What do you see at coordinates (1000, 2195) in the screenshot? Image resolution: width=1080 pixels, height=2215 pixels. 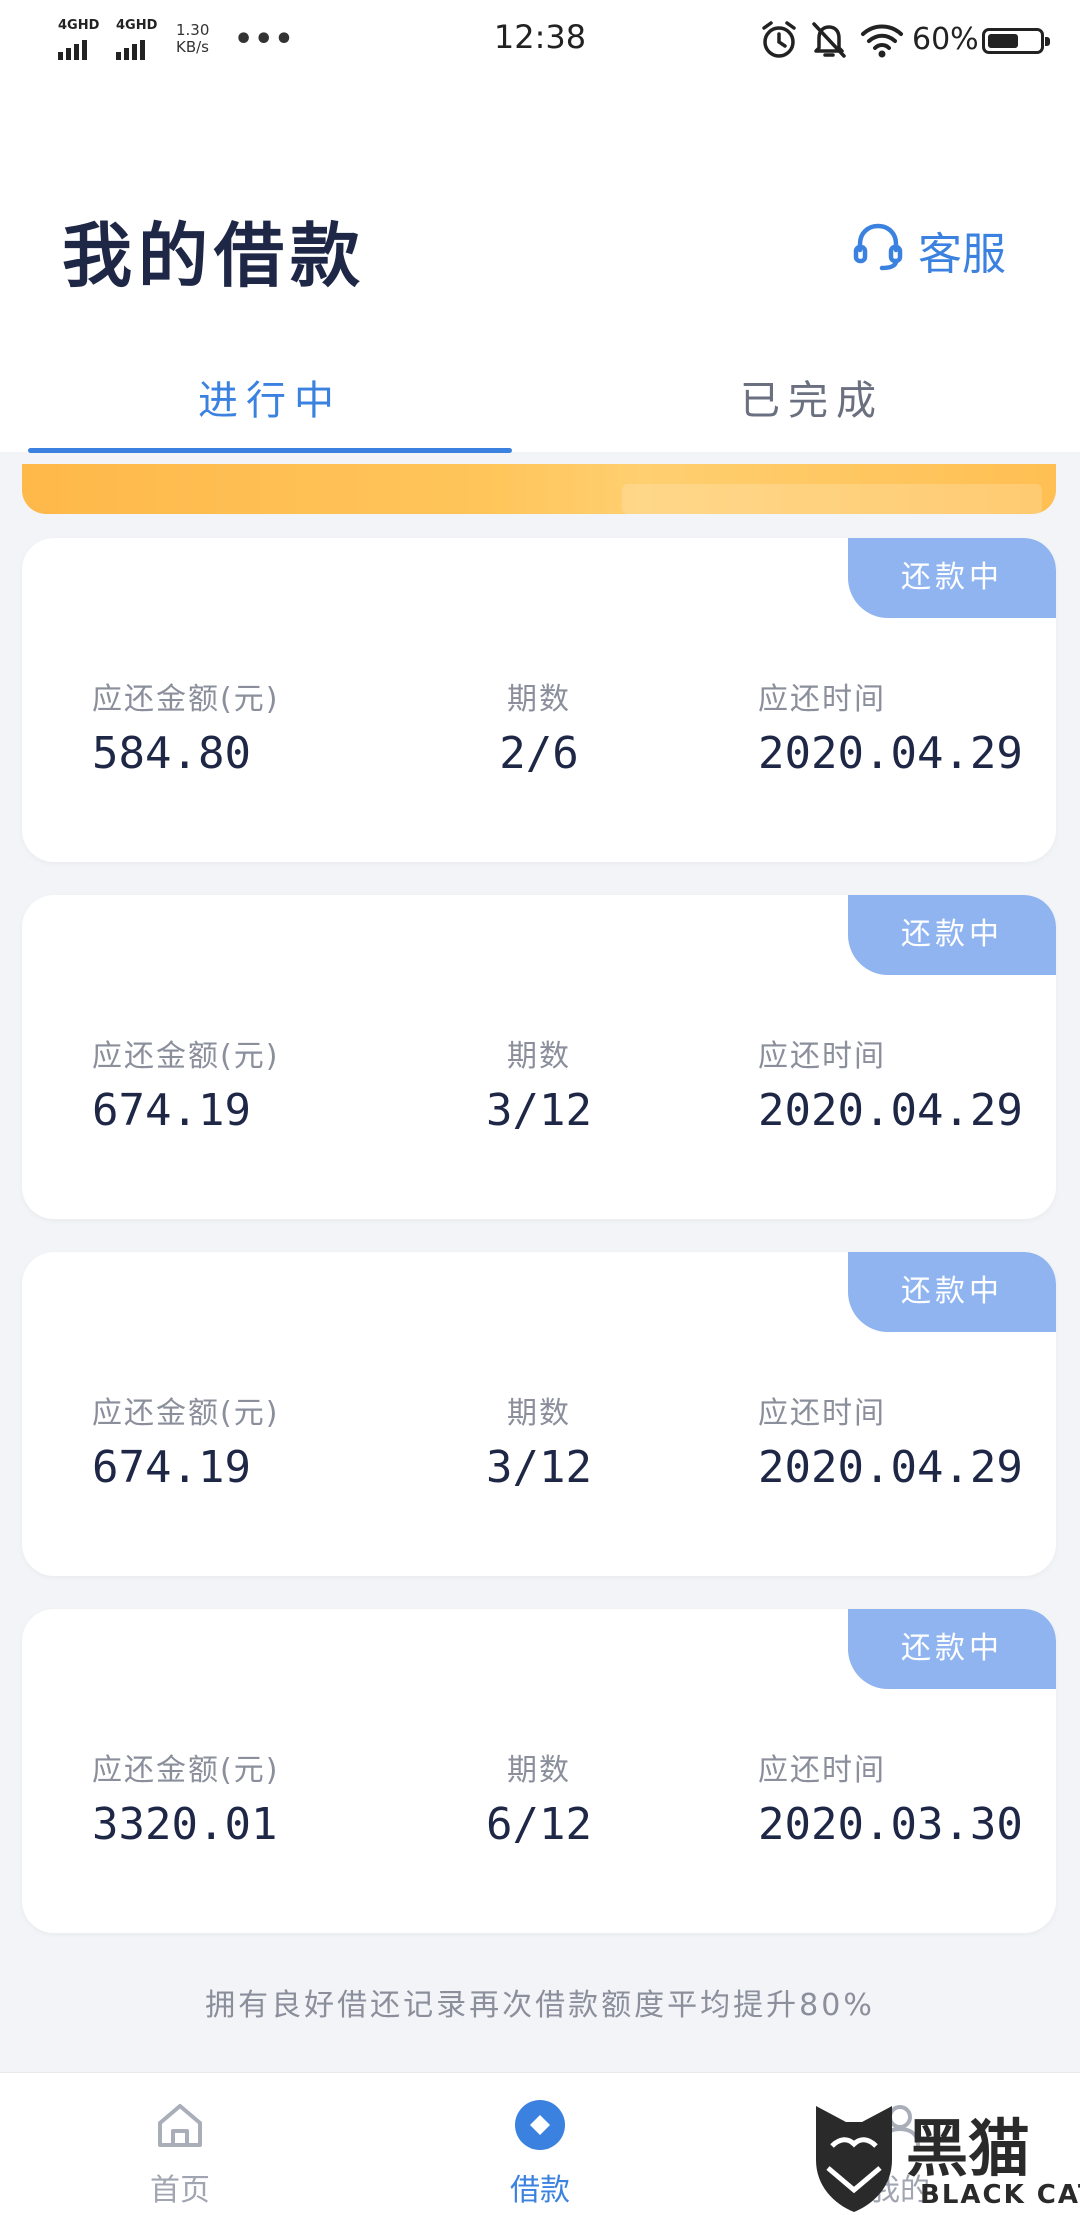 I see `watermark-subtext: BLACK CAT` at bounding box center [1000, 2195].